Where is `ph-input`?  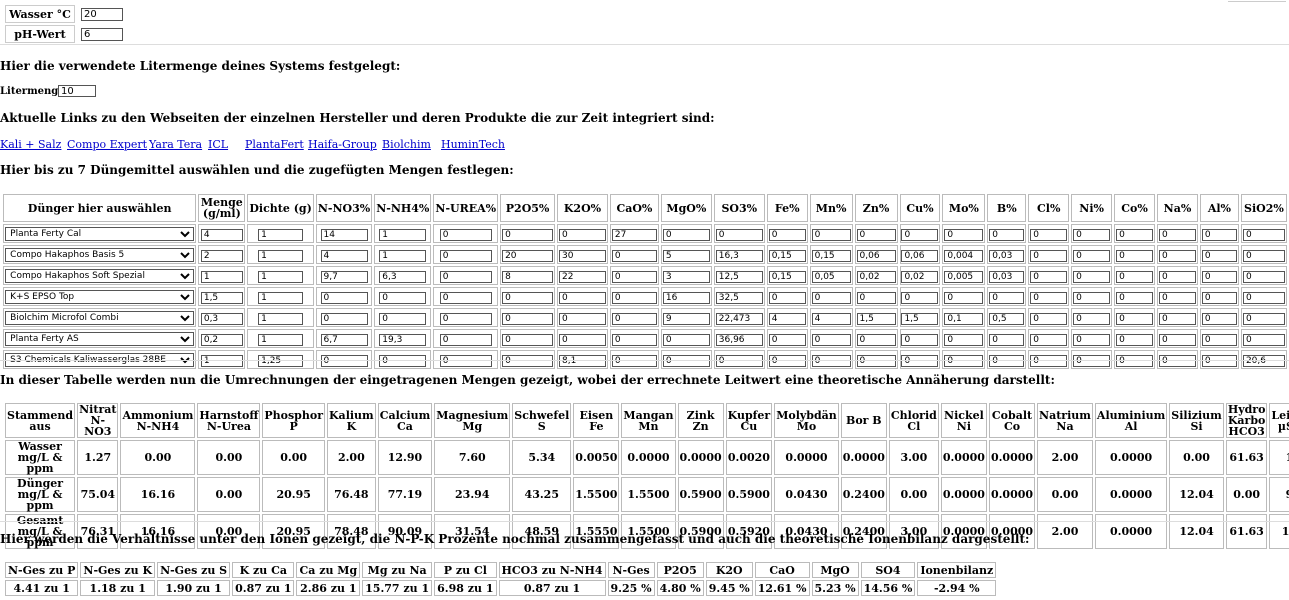 ph-input is located at coordinates (102, 34).